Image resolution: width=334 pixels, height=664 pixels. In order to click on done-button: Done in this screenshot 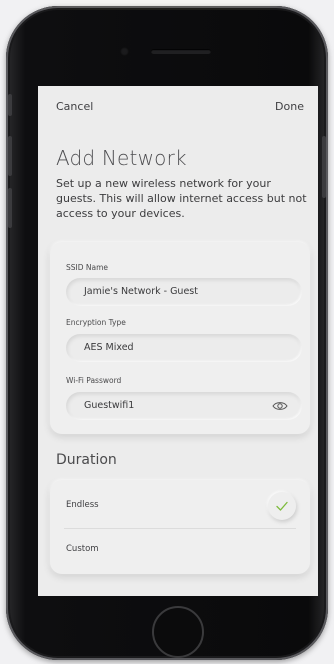, I will do `click(289, 106)`.